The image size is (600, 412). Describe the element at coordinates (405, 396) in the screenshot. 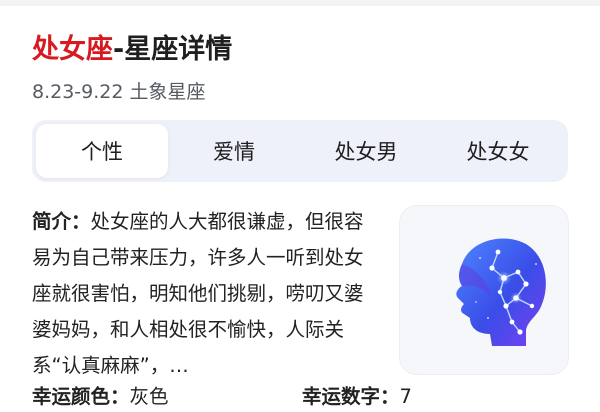

I see `lucky-number-value: 7` at that location.